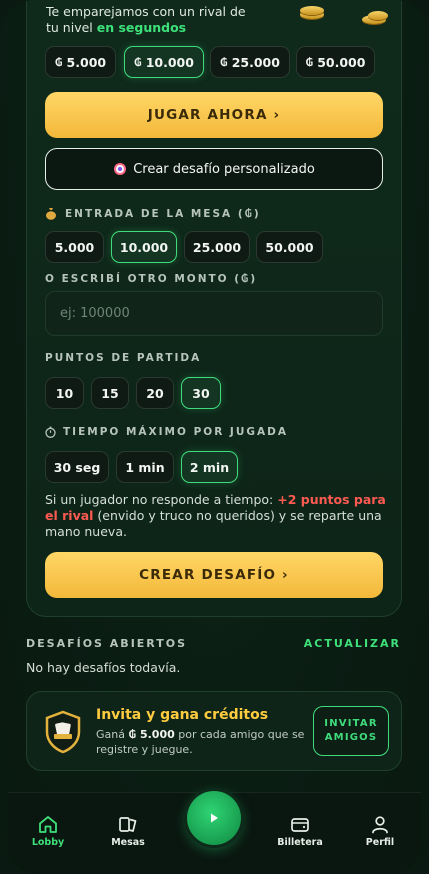 The image size is (429, 874). I want to click on wallet-icon, so click(300, 825).